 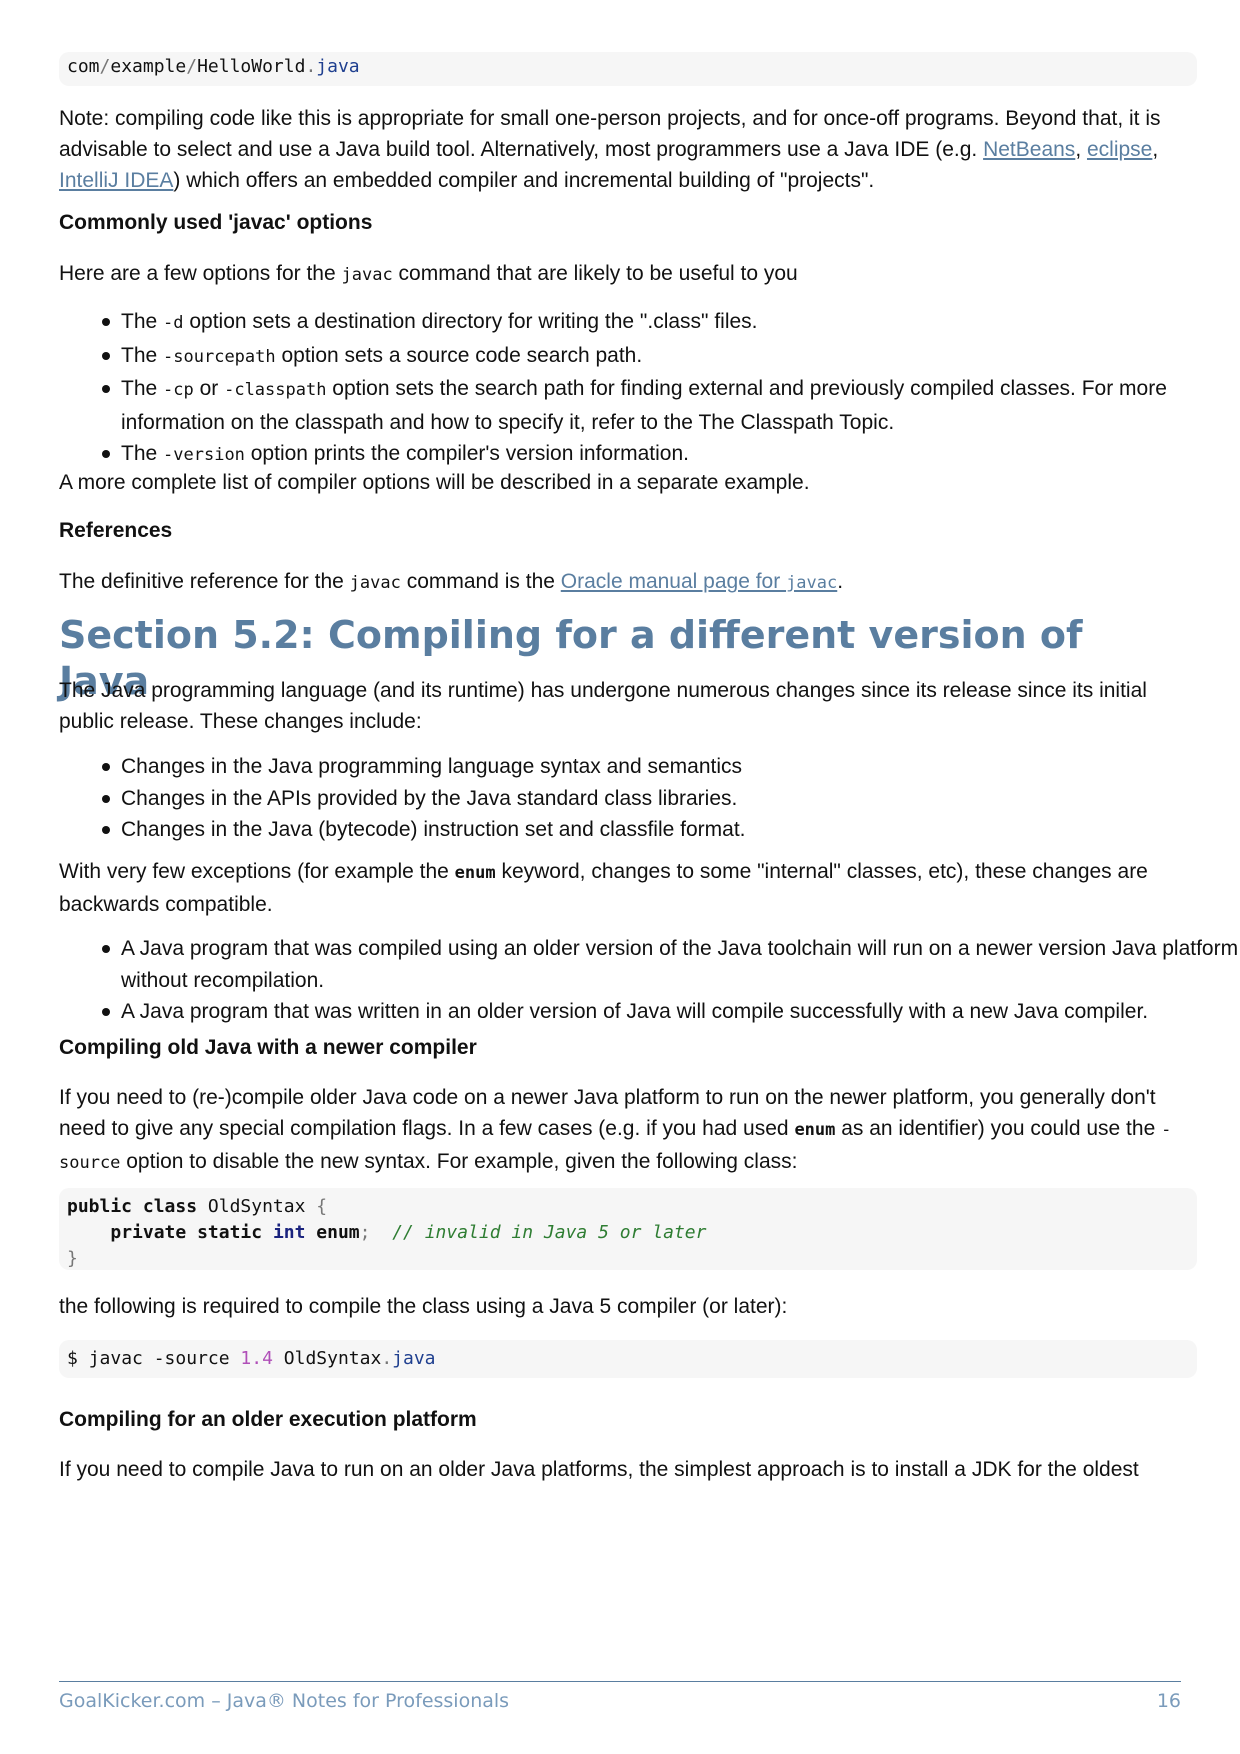 What do you see at coordinates (116, 180) in the screenshot?
I see `intellij-link: IntelliJ IDEA` at bounding box center [116, 180].